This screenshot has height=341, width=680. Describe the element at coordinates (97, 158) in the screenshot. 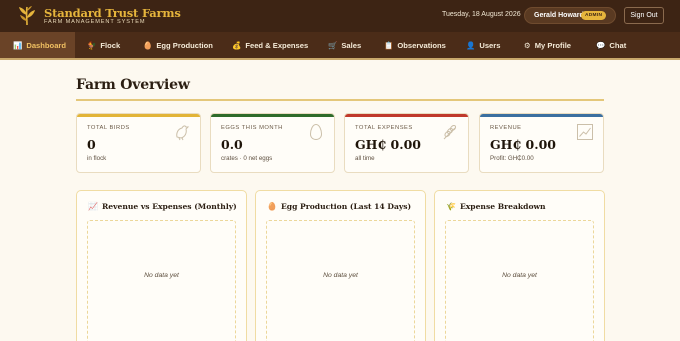

I see `stat-sub: in flock` at that location.